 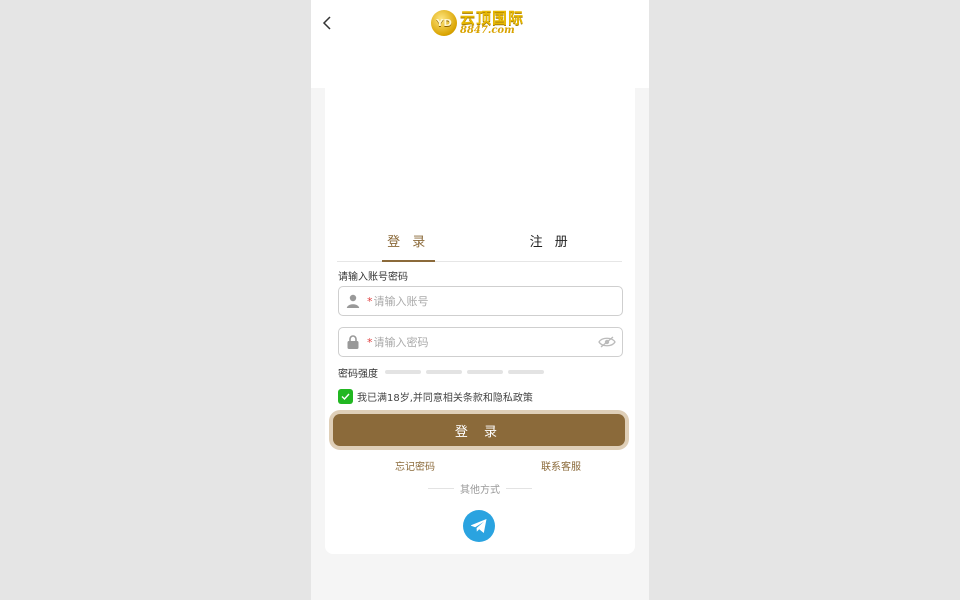 I want to click on agreement-checkbox, so click(x=345, y=396).